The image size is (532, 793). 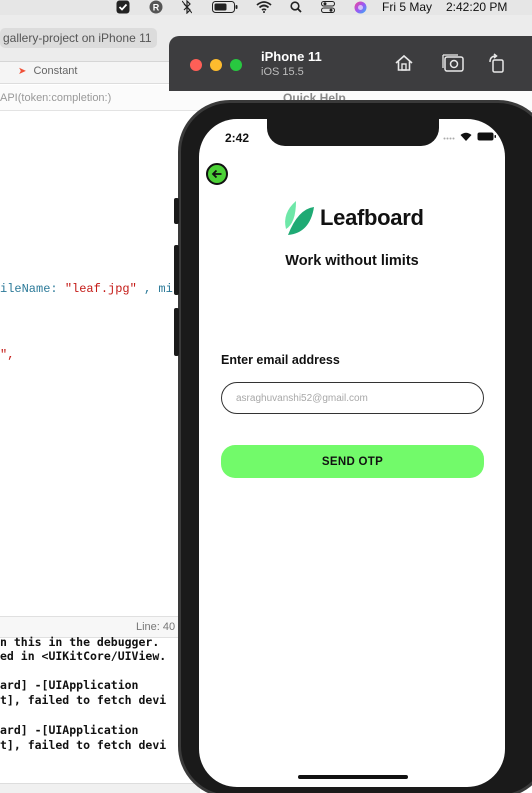 I want to click on menubar-date: Fri 5 May, so click(x=407, y=7).